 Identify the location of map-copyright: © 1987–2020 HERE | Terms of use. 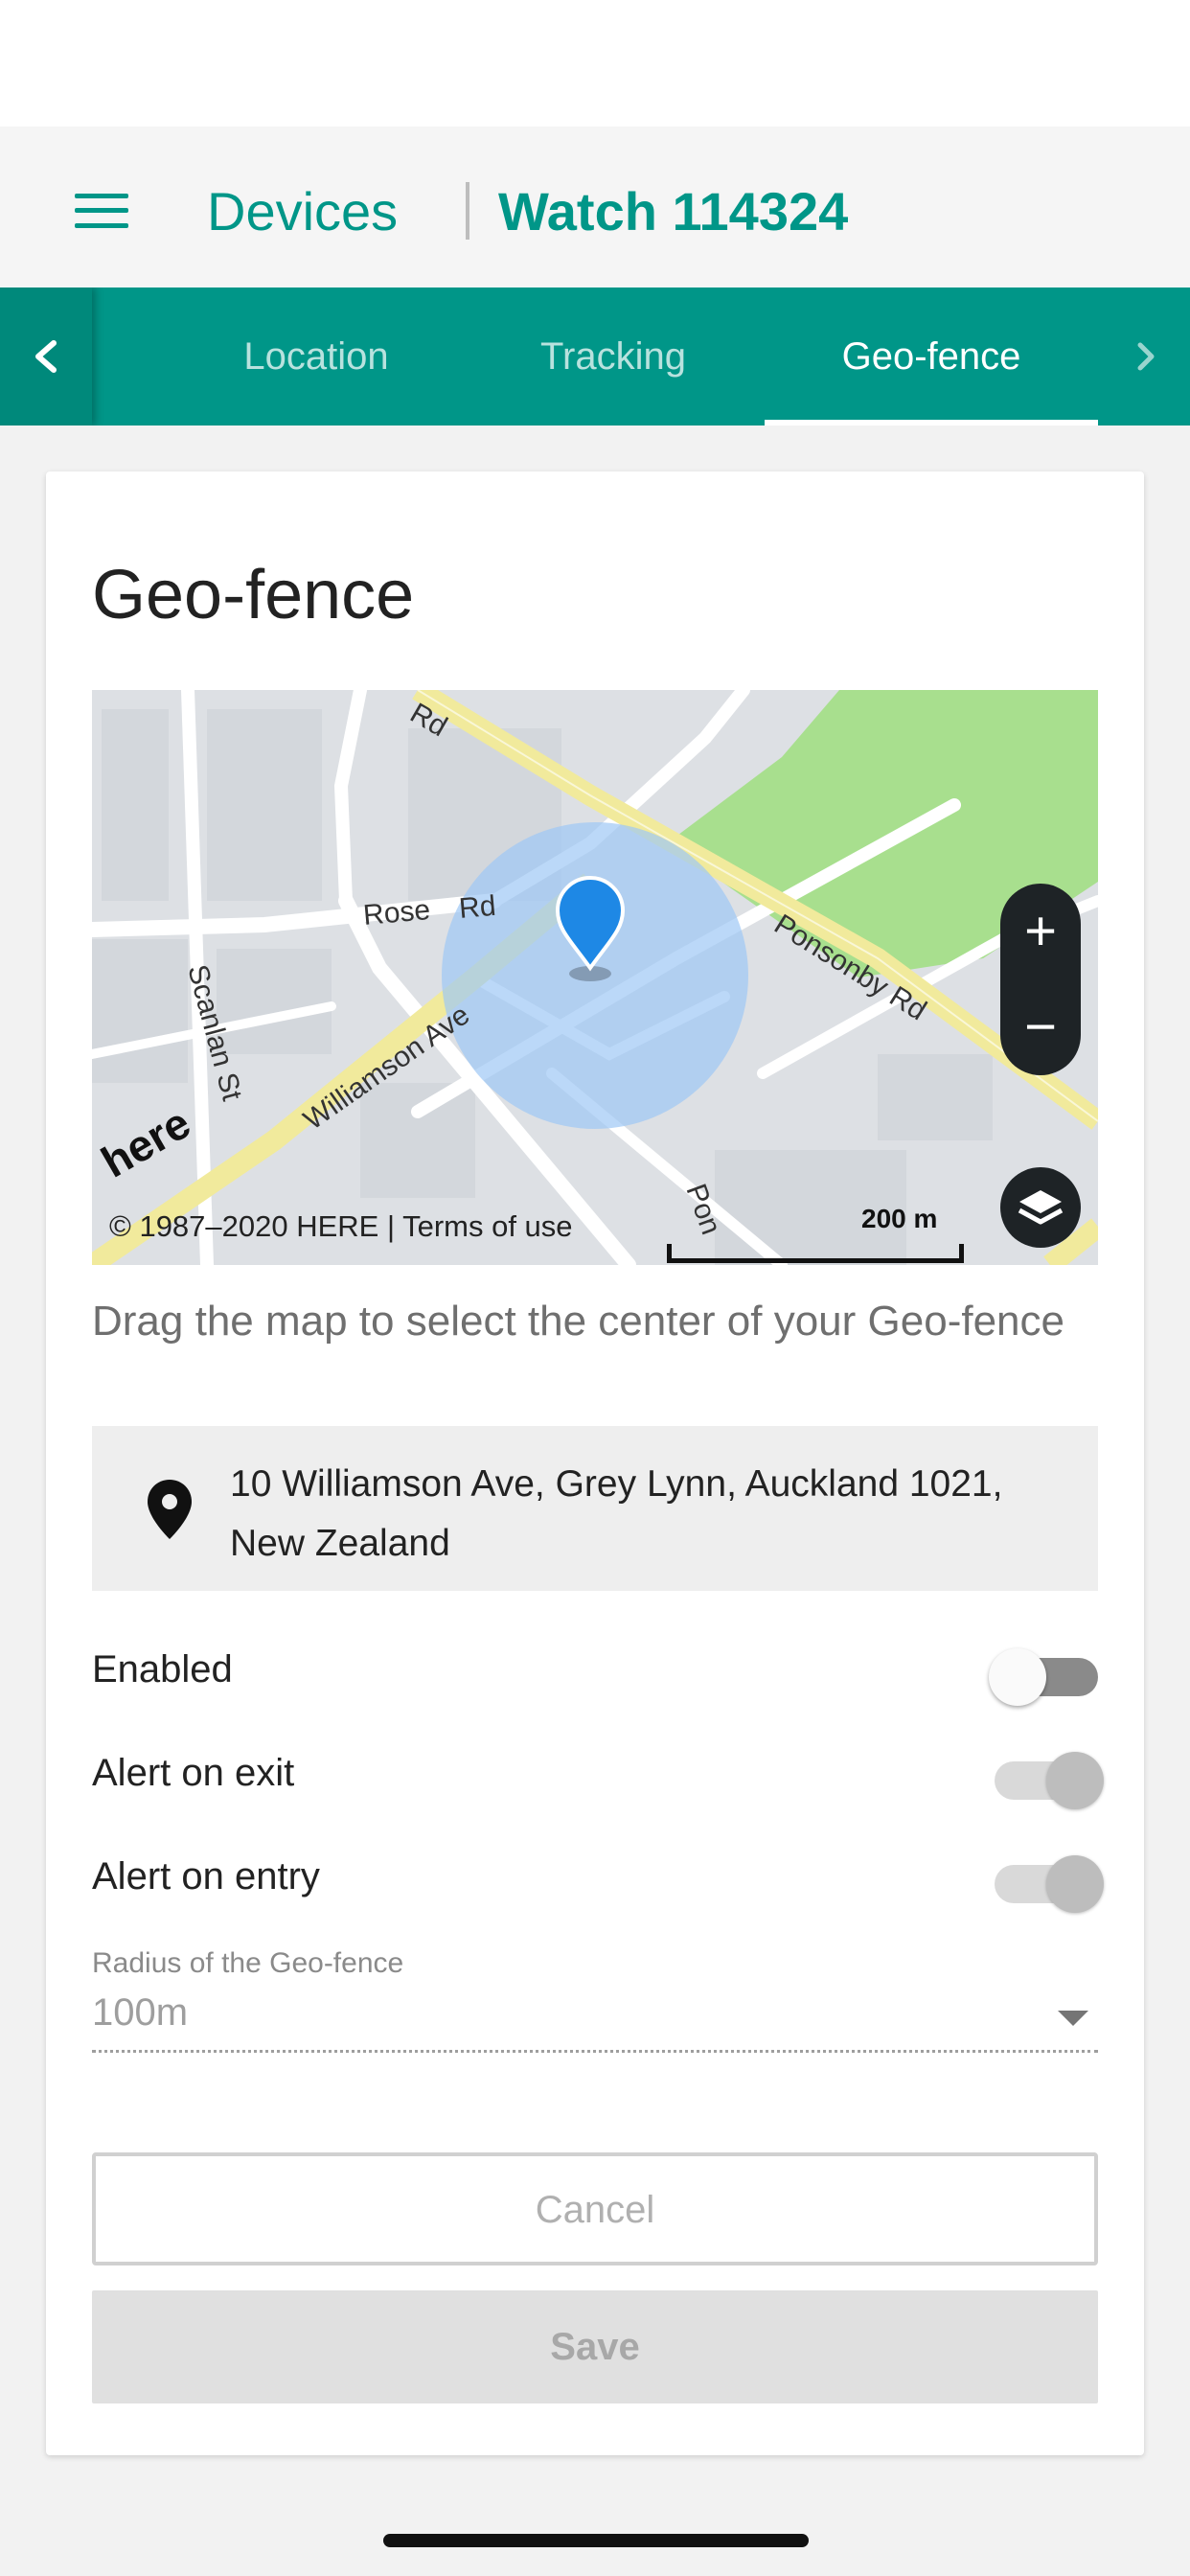
(341, 1226).